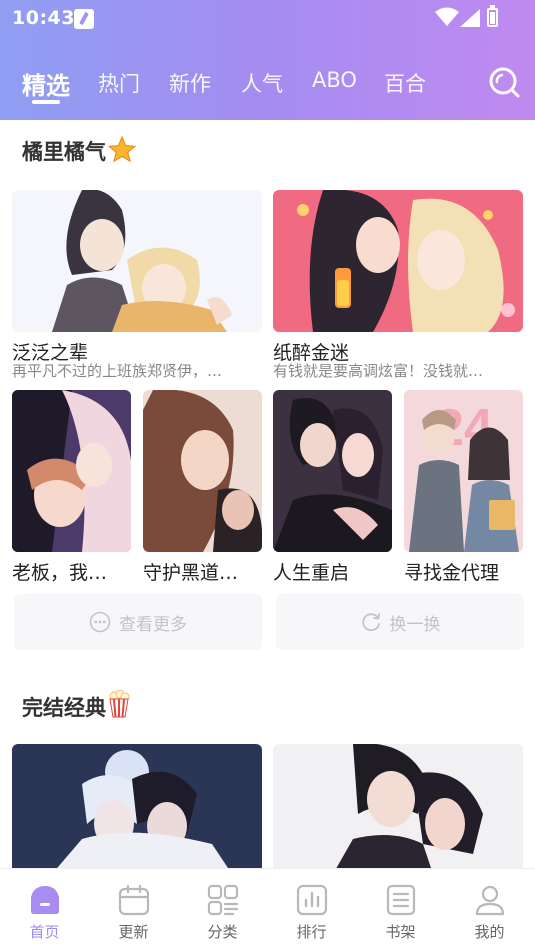 This screenshot has height=951, width=535. What do you see at coordinates (463, 471) in the screenshot?
I see `comic-cover: 24` at bounding box center [463, 471].